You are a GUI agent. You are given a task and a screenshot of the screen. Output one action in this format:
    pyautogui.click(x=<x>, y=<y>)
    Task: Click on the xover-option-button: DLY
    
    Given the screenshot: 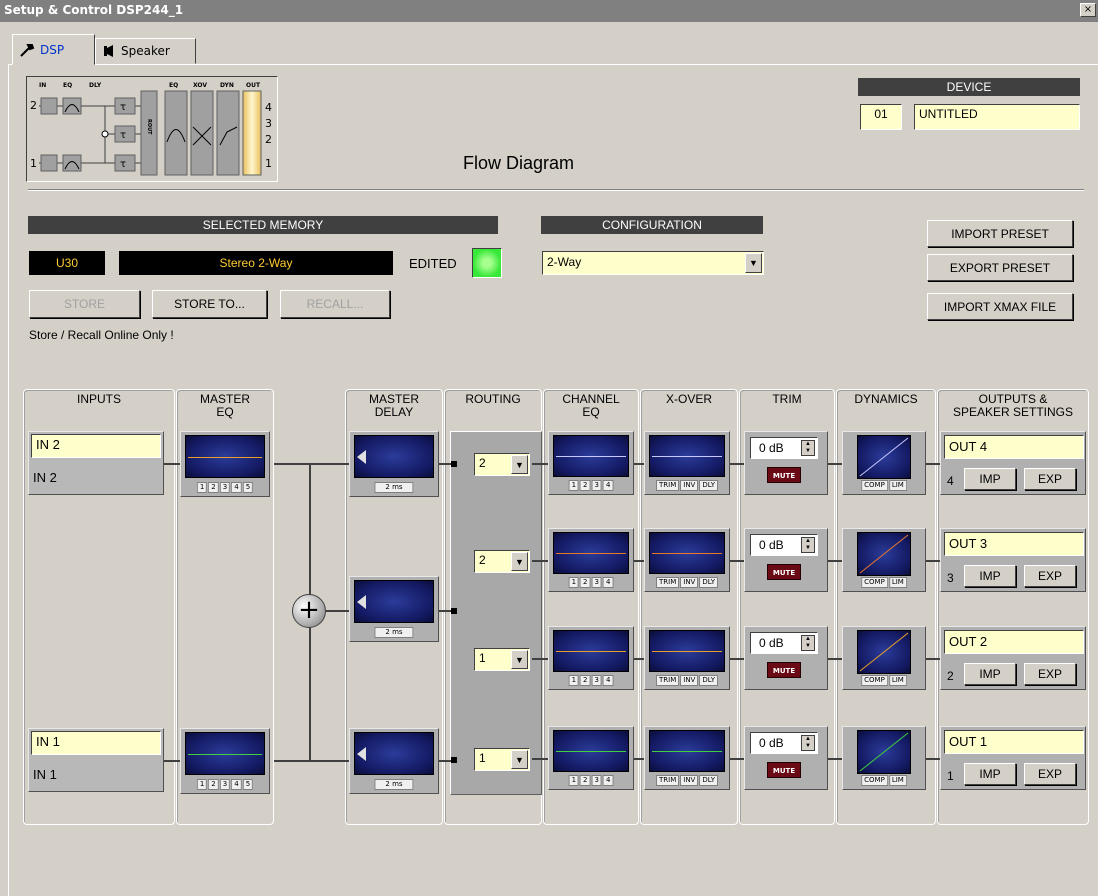 What is the action you would take?
    pyautogui.click(x=708, y=485)
    